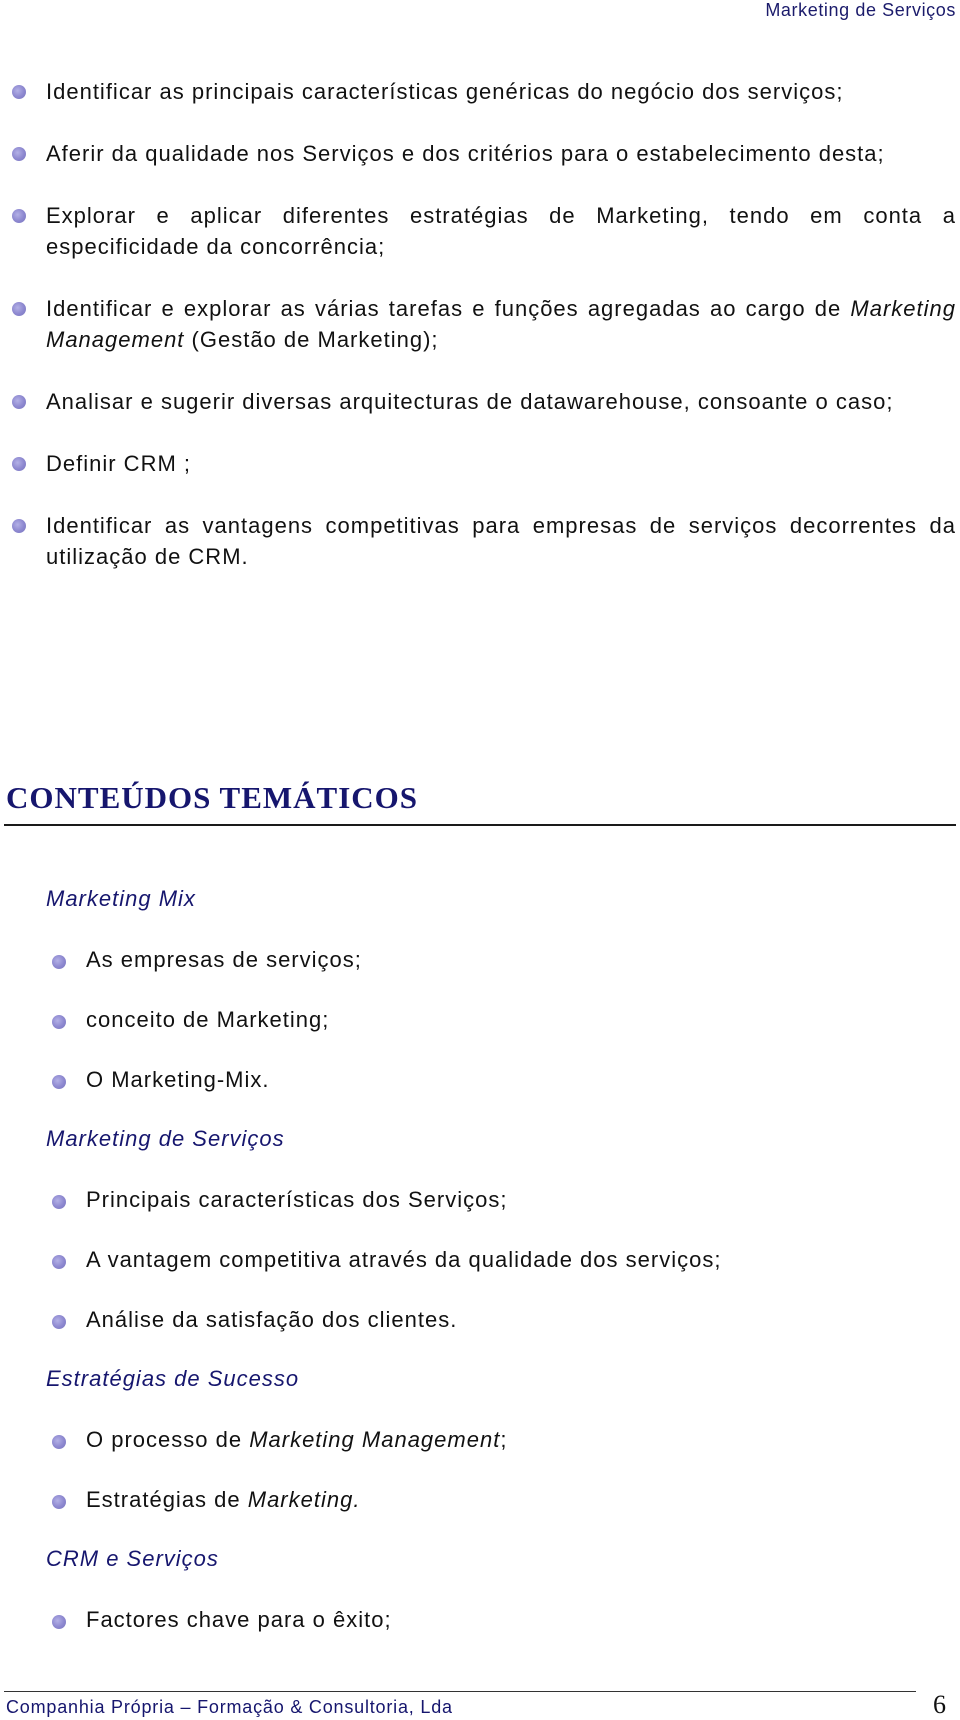 The height and width of the screenshot is (1720, 960). I want to click on topic-title: Marketing de Serviços, so click(165, 1138).